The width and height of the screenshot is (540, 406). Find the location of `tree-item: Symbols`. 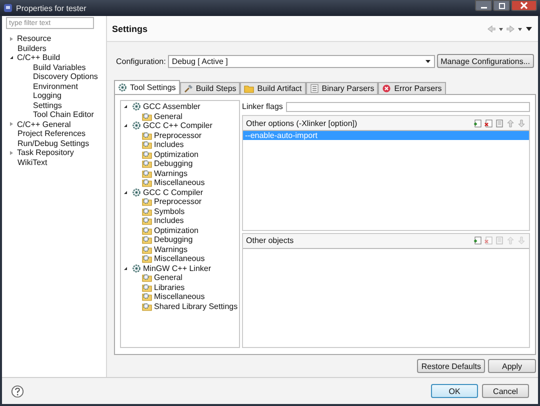

tree-item: Symbols is located at coordinates (169, 211).